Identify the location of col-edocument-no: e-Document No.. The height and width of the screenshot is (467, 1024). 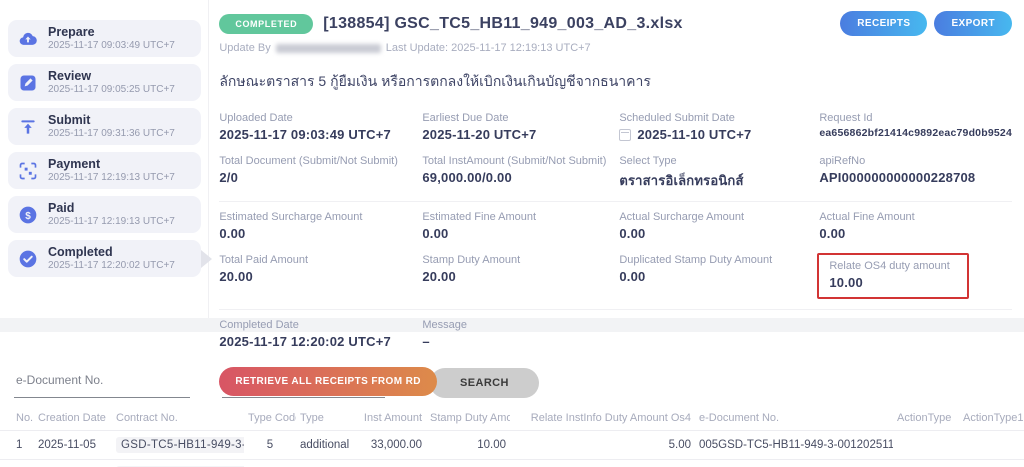
(739, 418).